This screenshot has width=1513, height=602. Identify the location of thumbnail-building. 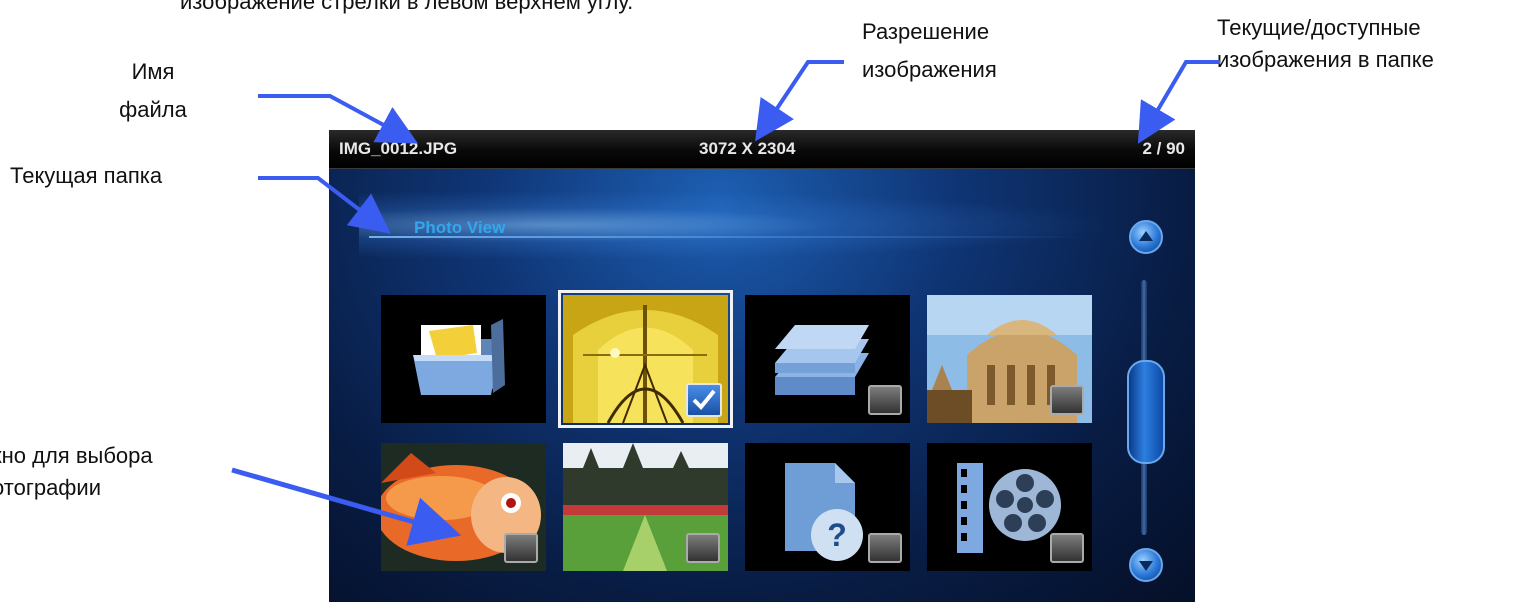
(1009, 359).